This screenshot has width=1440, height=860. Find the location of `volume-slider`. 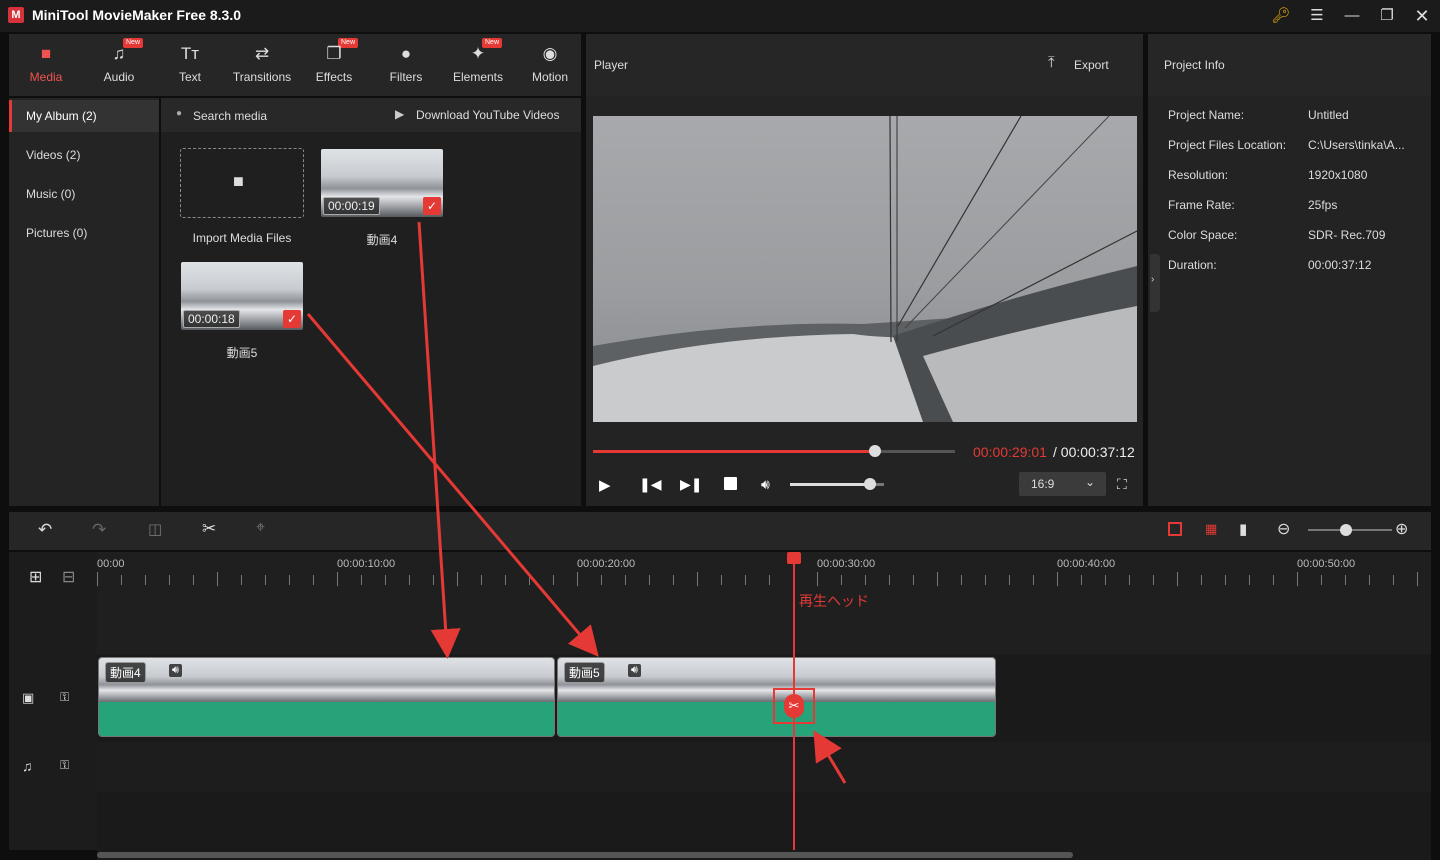

volume-slider is located at coordinates (837, 484).